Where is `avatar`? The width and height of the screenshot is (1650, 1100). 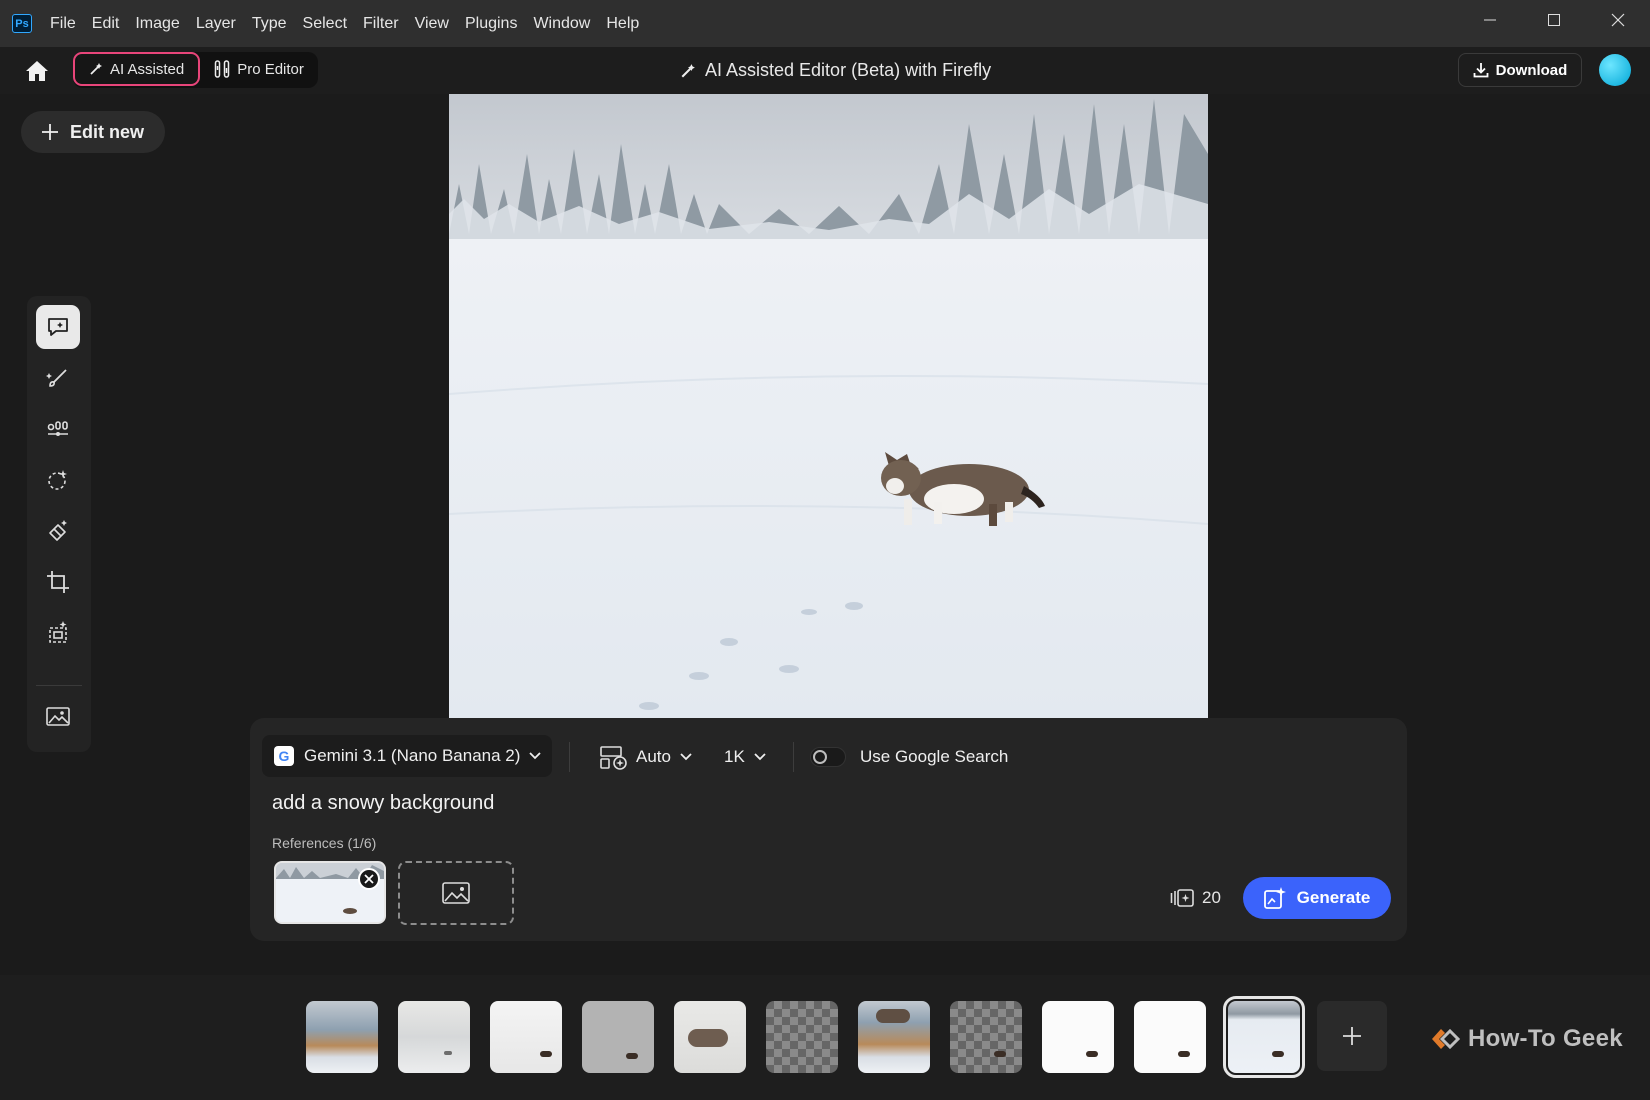 avatar is located at coordinates (1615, 70).